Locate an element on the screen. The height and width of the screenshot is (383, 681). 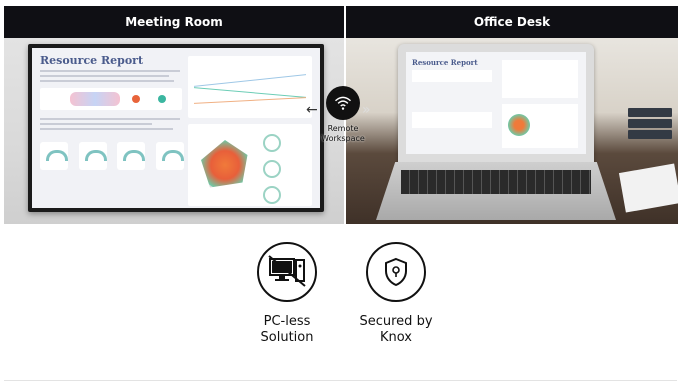
trend-wave is located at coordinates (95, 99).